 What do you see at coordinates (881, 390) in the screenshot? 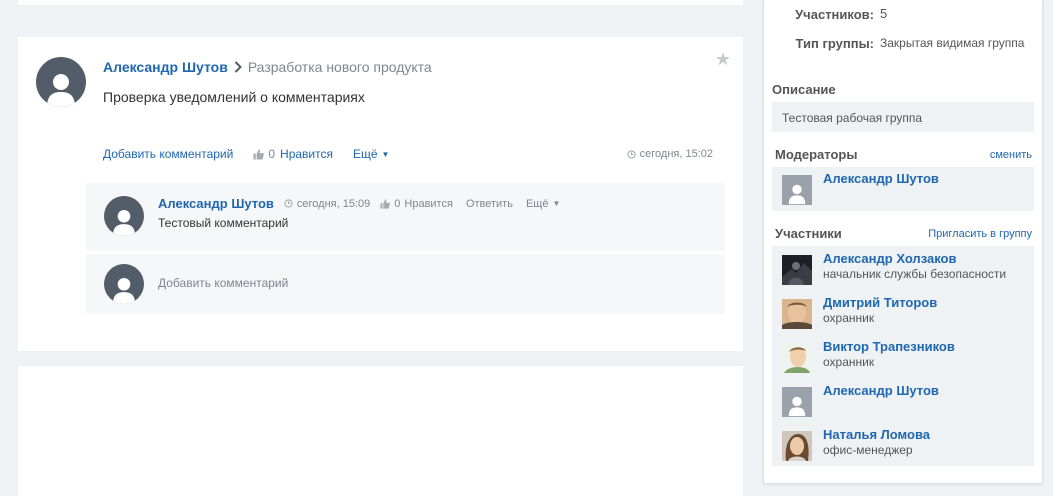
I see `member-name: Александр Шутов` at bounding box center [881, 390].